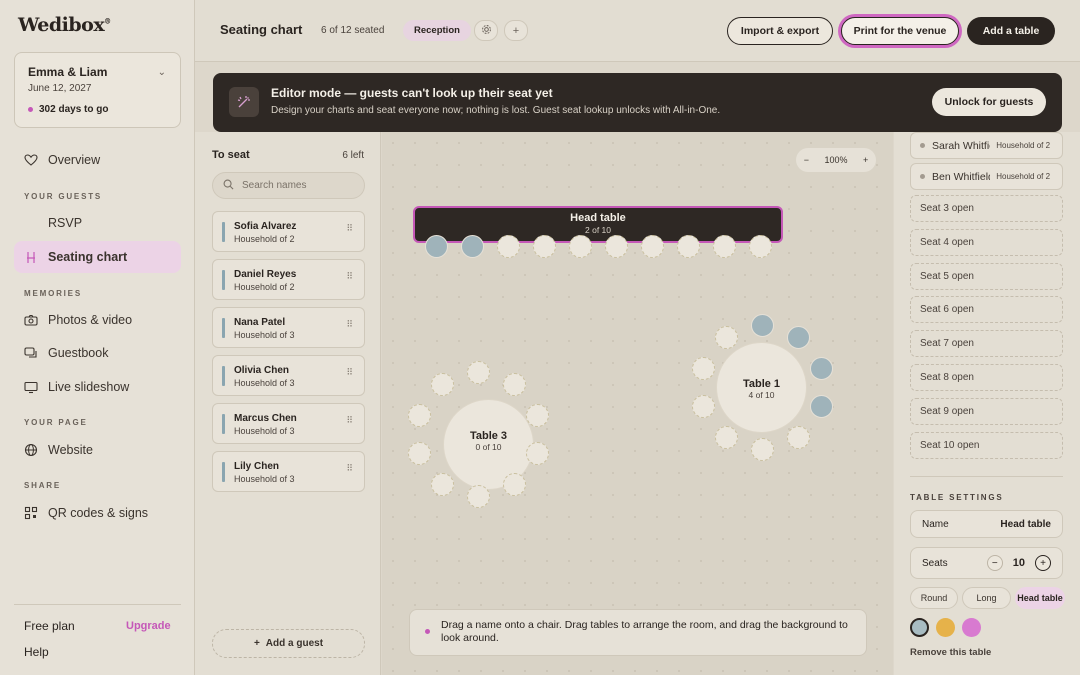 Image resolution: width=1080 pixels, height=675 pixels. What do you see at coordinates (53, 293) in the screenshot?
I see `section-memories: MEMORIES` at bounding box center [53, 293].